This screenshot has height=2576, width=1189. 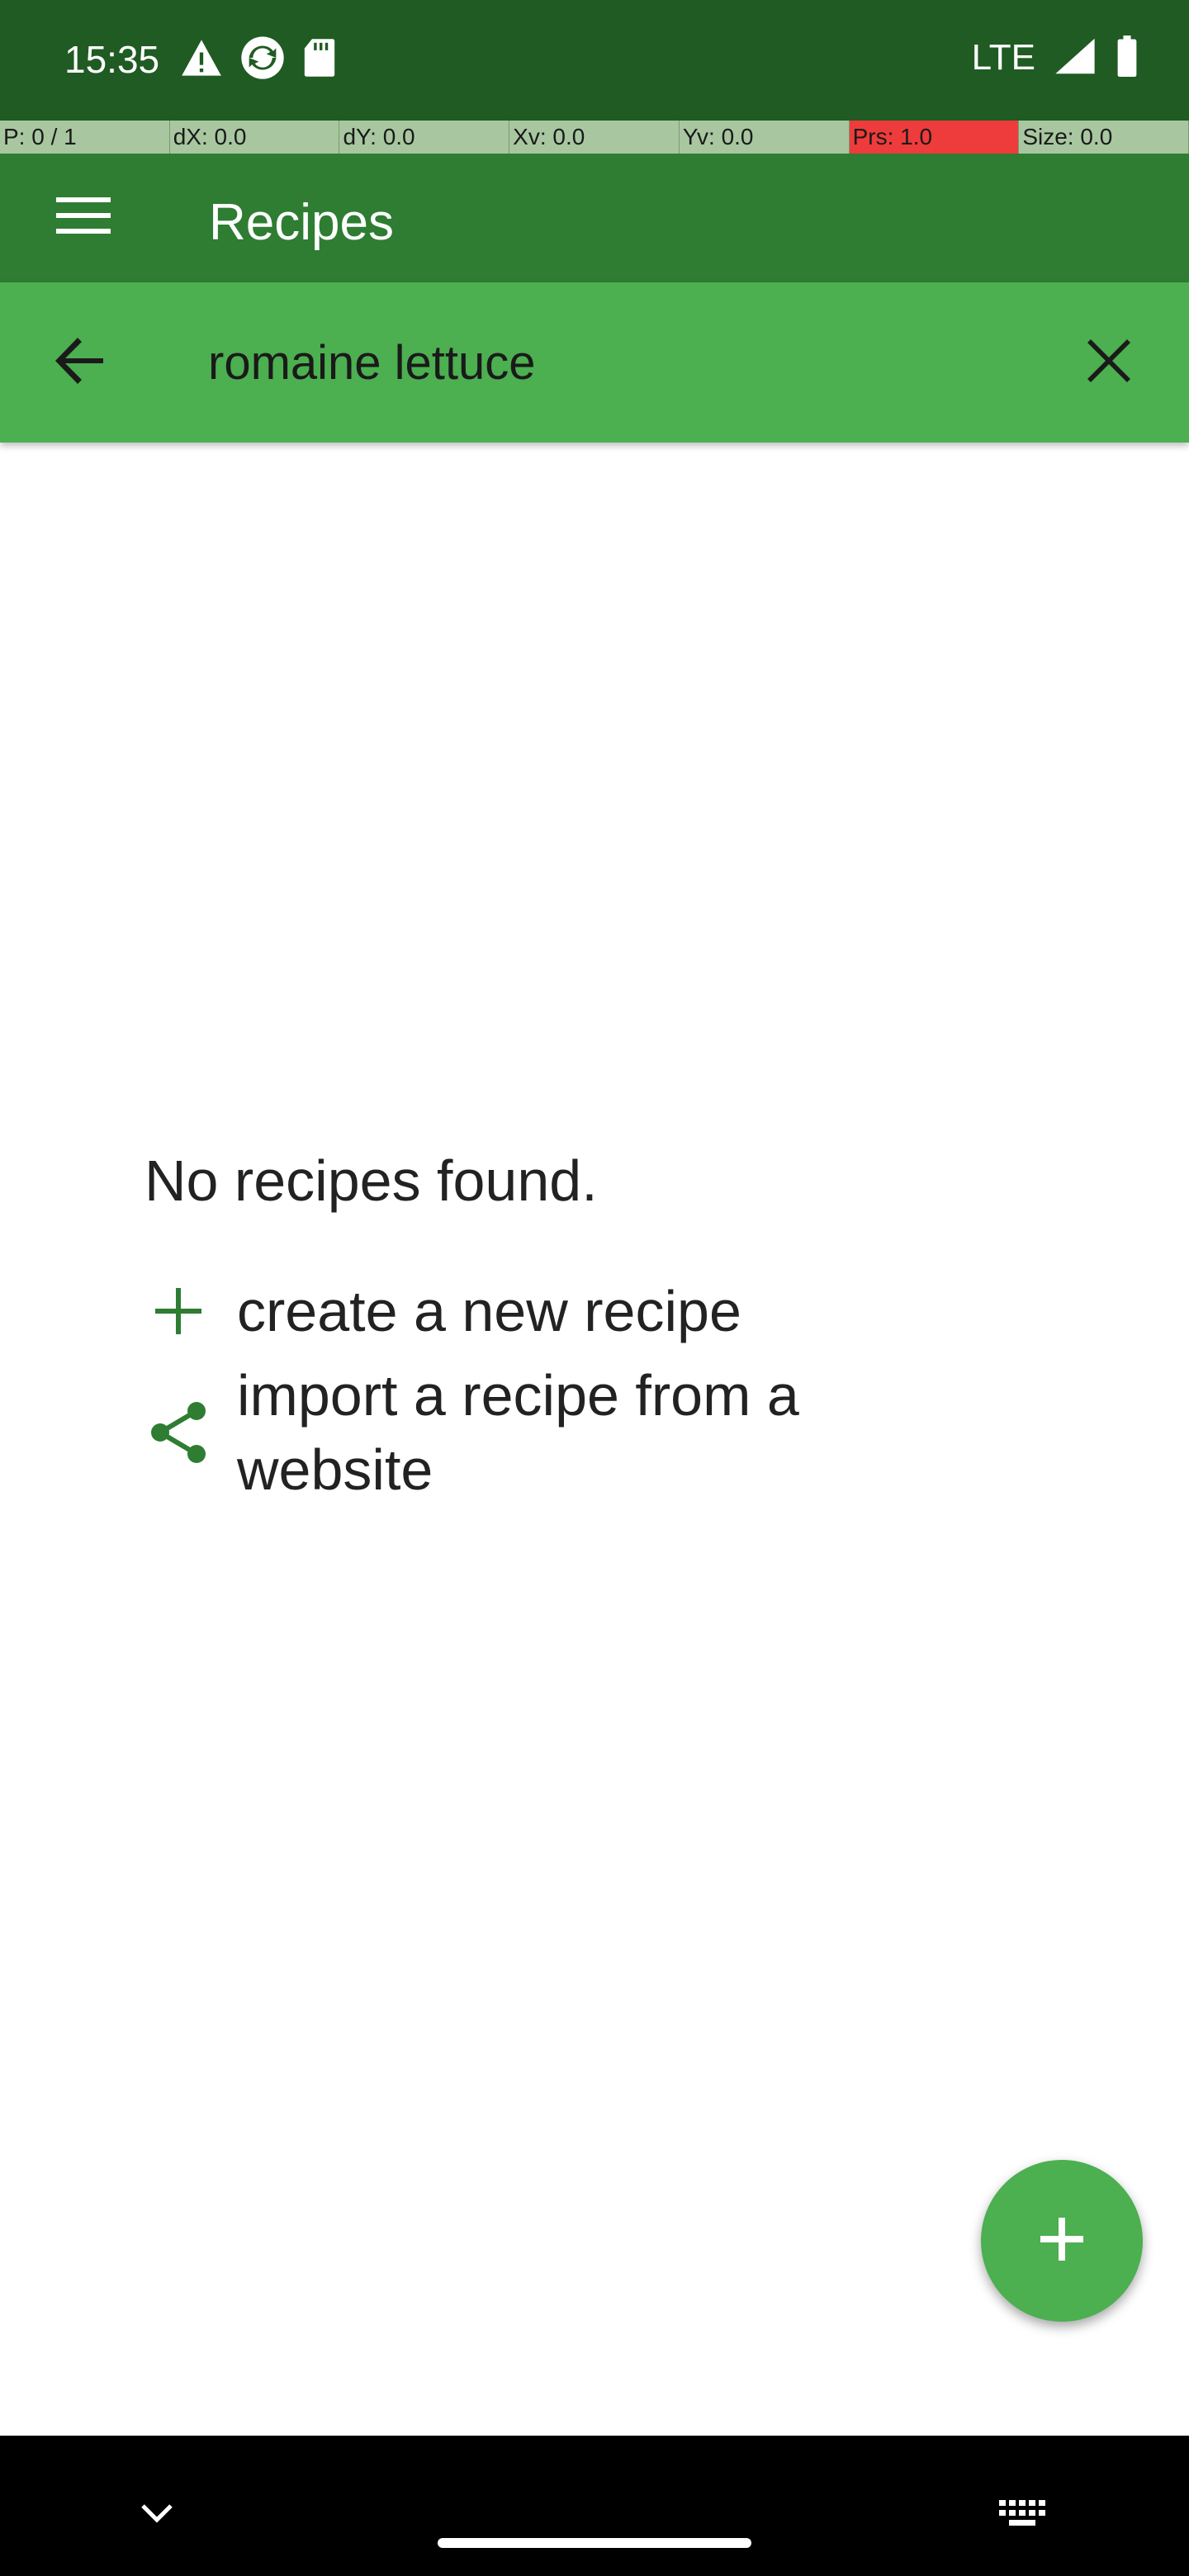 I want to click on status-bar: 15:35 LTE, so click(x=594, y=60).